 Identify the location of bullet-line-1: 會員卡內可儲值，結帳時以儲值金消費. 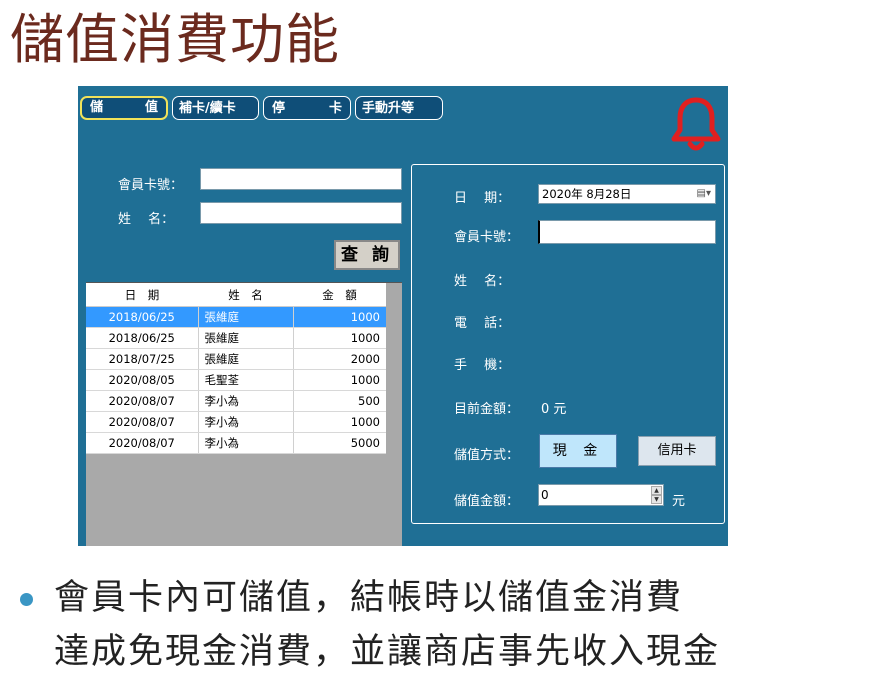
(369, 598).